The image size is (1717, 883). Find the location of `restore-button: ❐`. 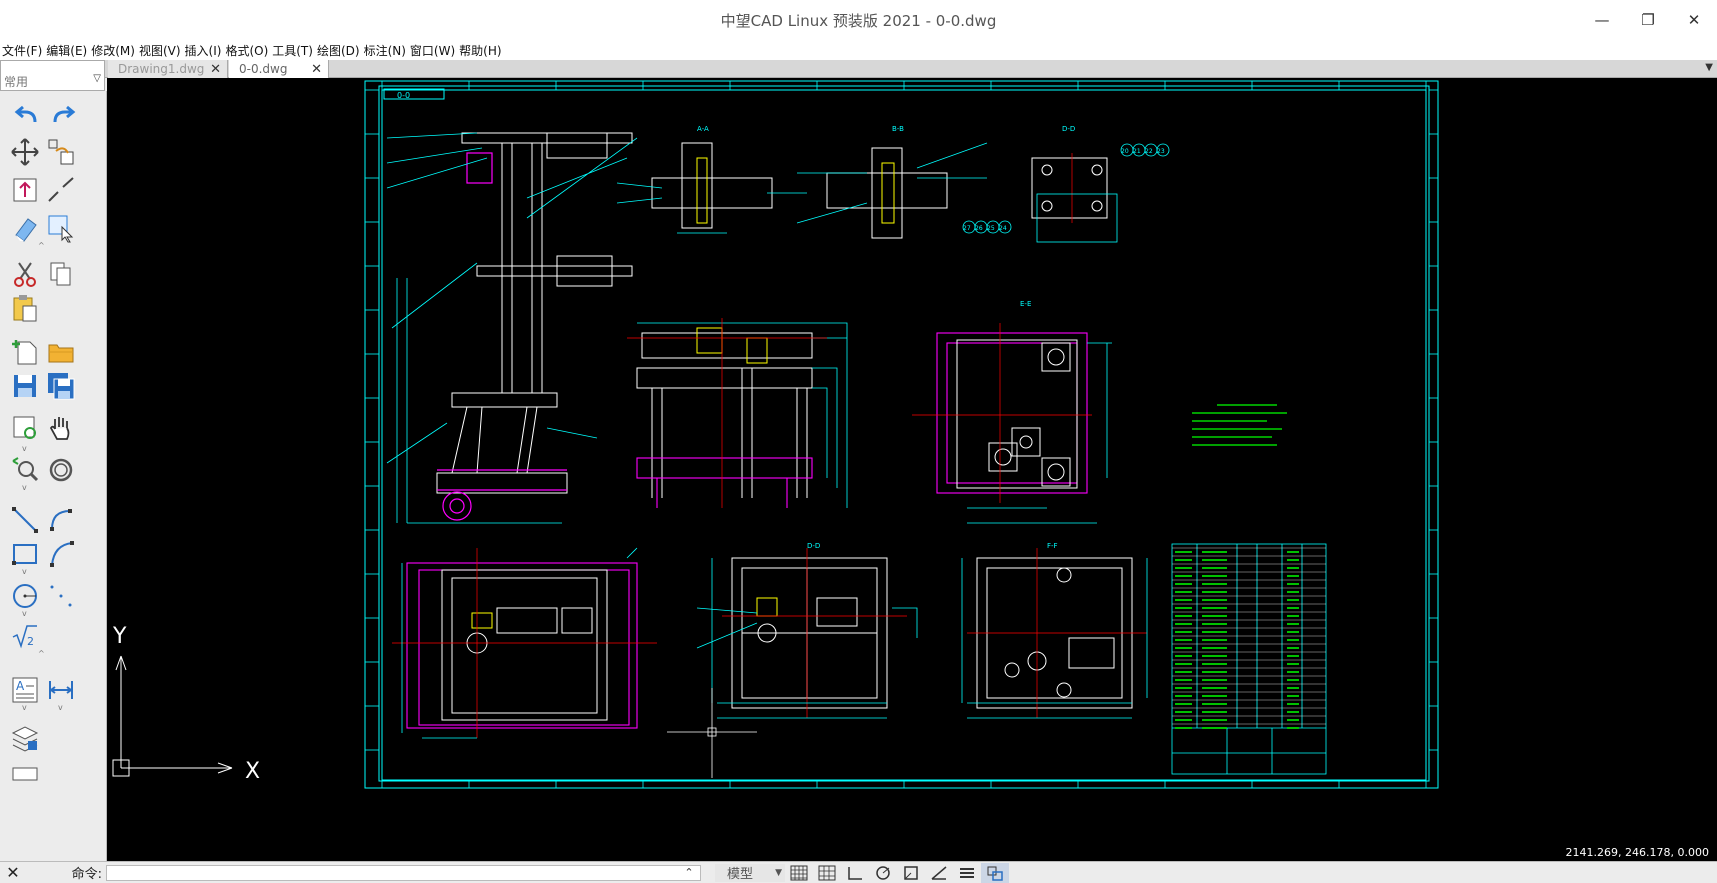

restore-button: ❐ is located at coordinates (1648, 20).